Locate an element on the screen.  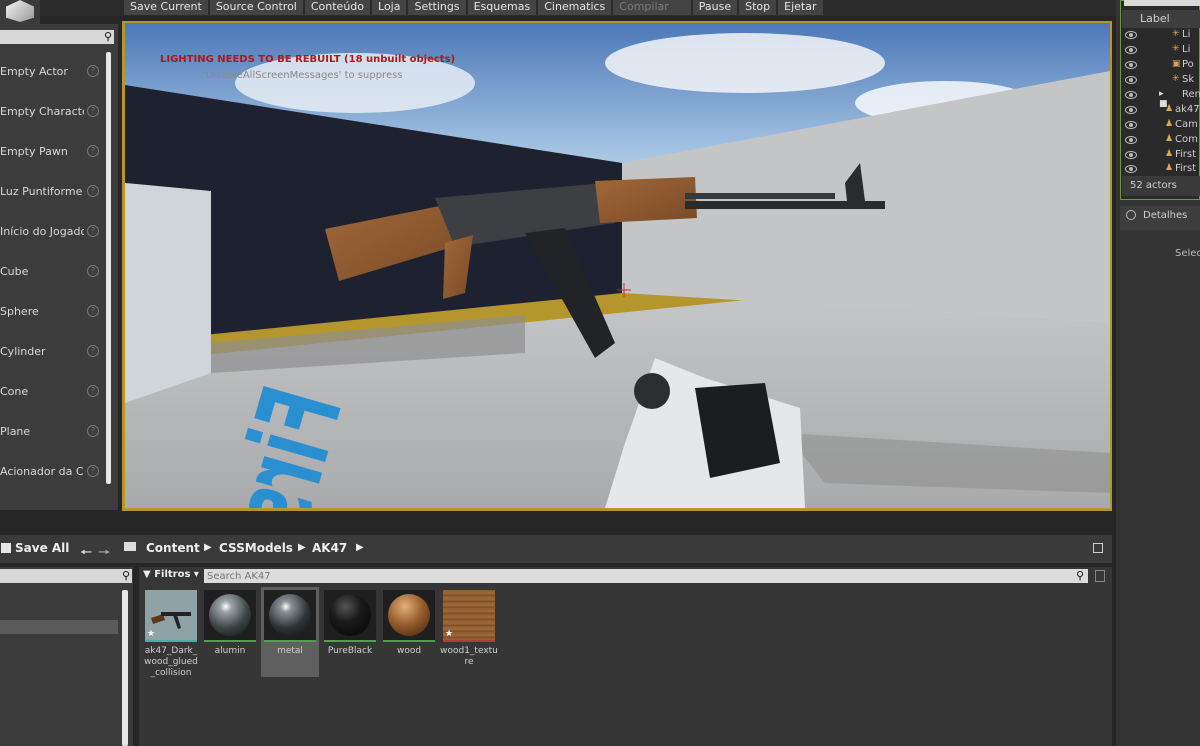
source-control-button: Source Control is located at coordinates (256, 7).